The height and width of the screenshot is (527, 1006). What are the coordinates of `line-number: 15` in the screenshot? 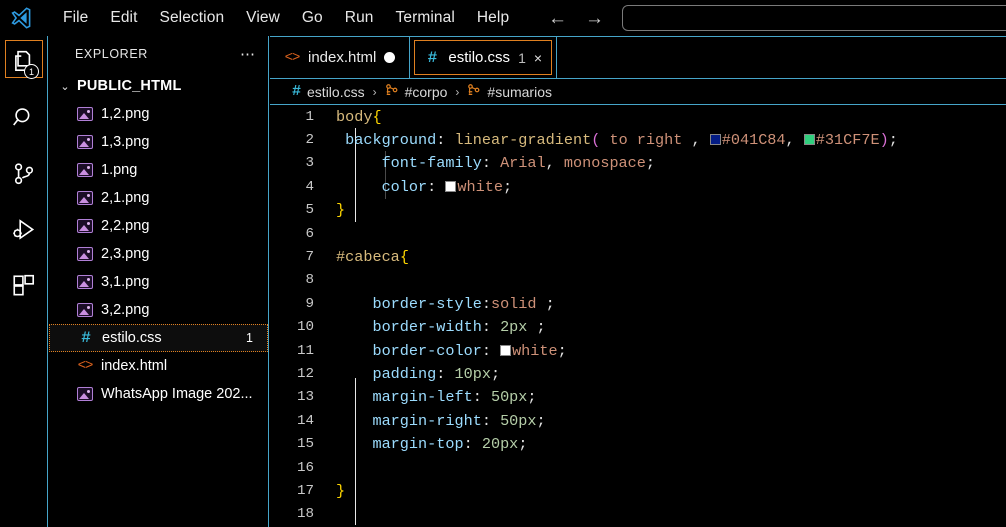 It's located at (305, 444).